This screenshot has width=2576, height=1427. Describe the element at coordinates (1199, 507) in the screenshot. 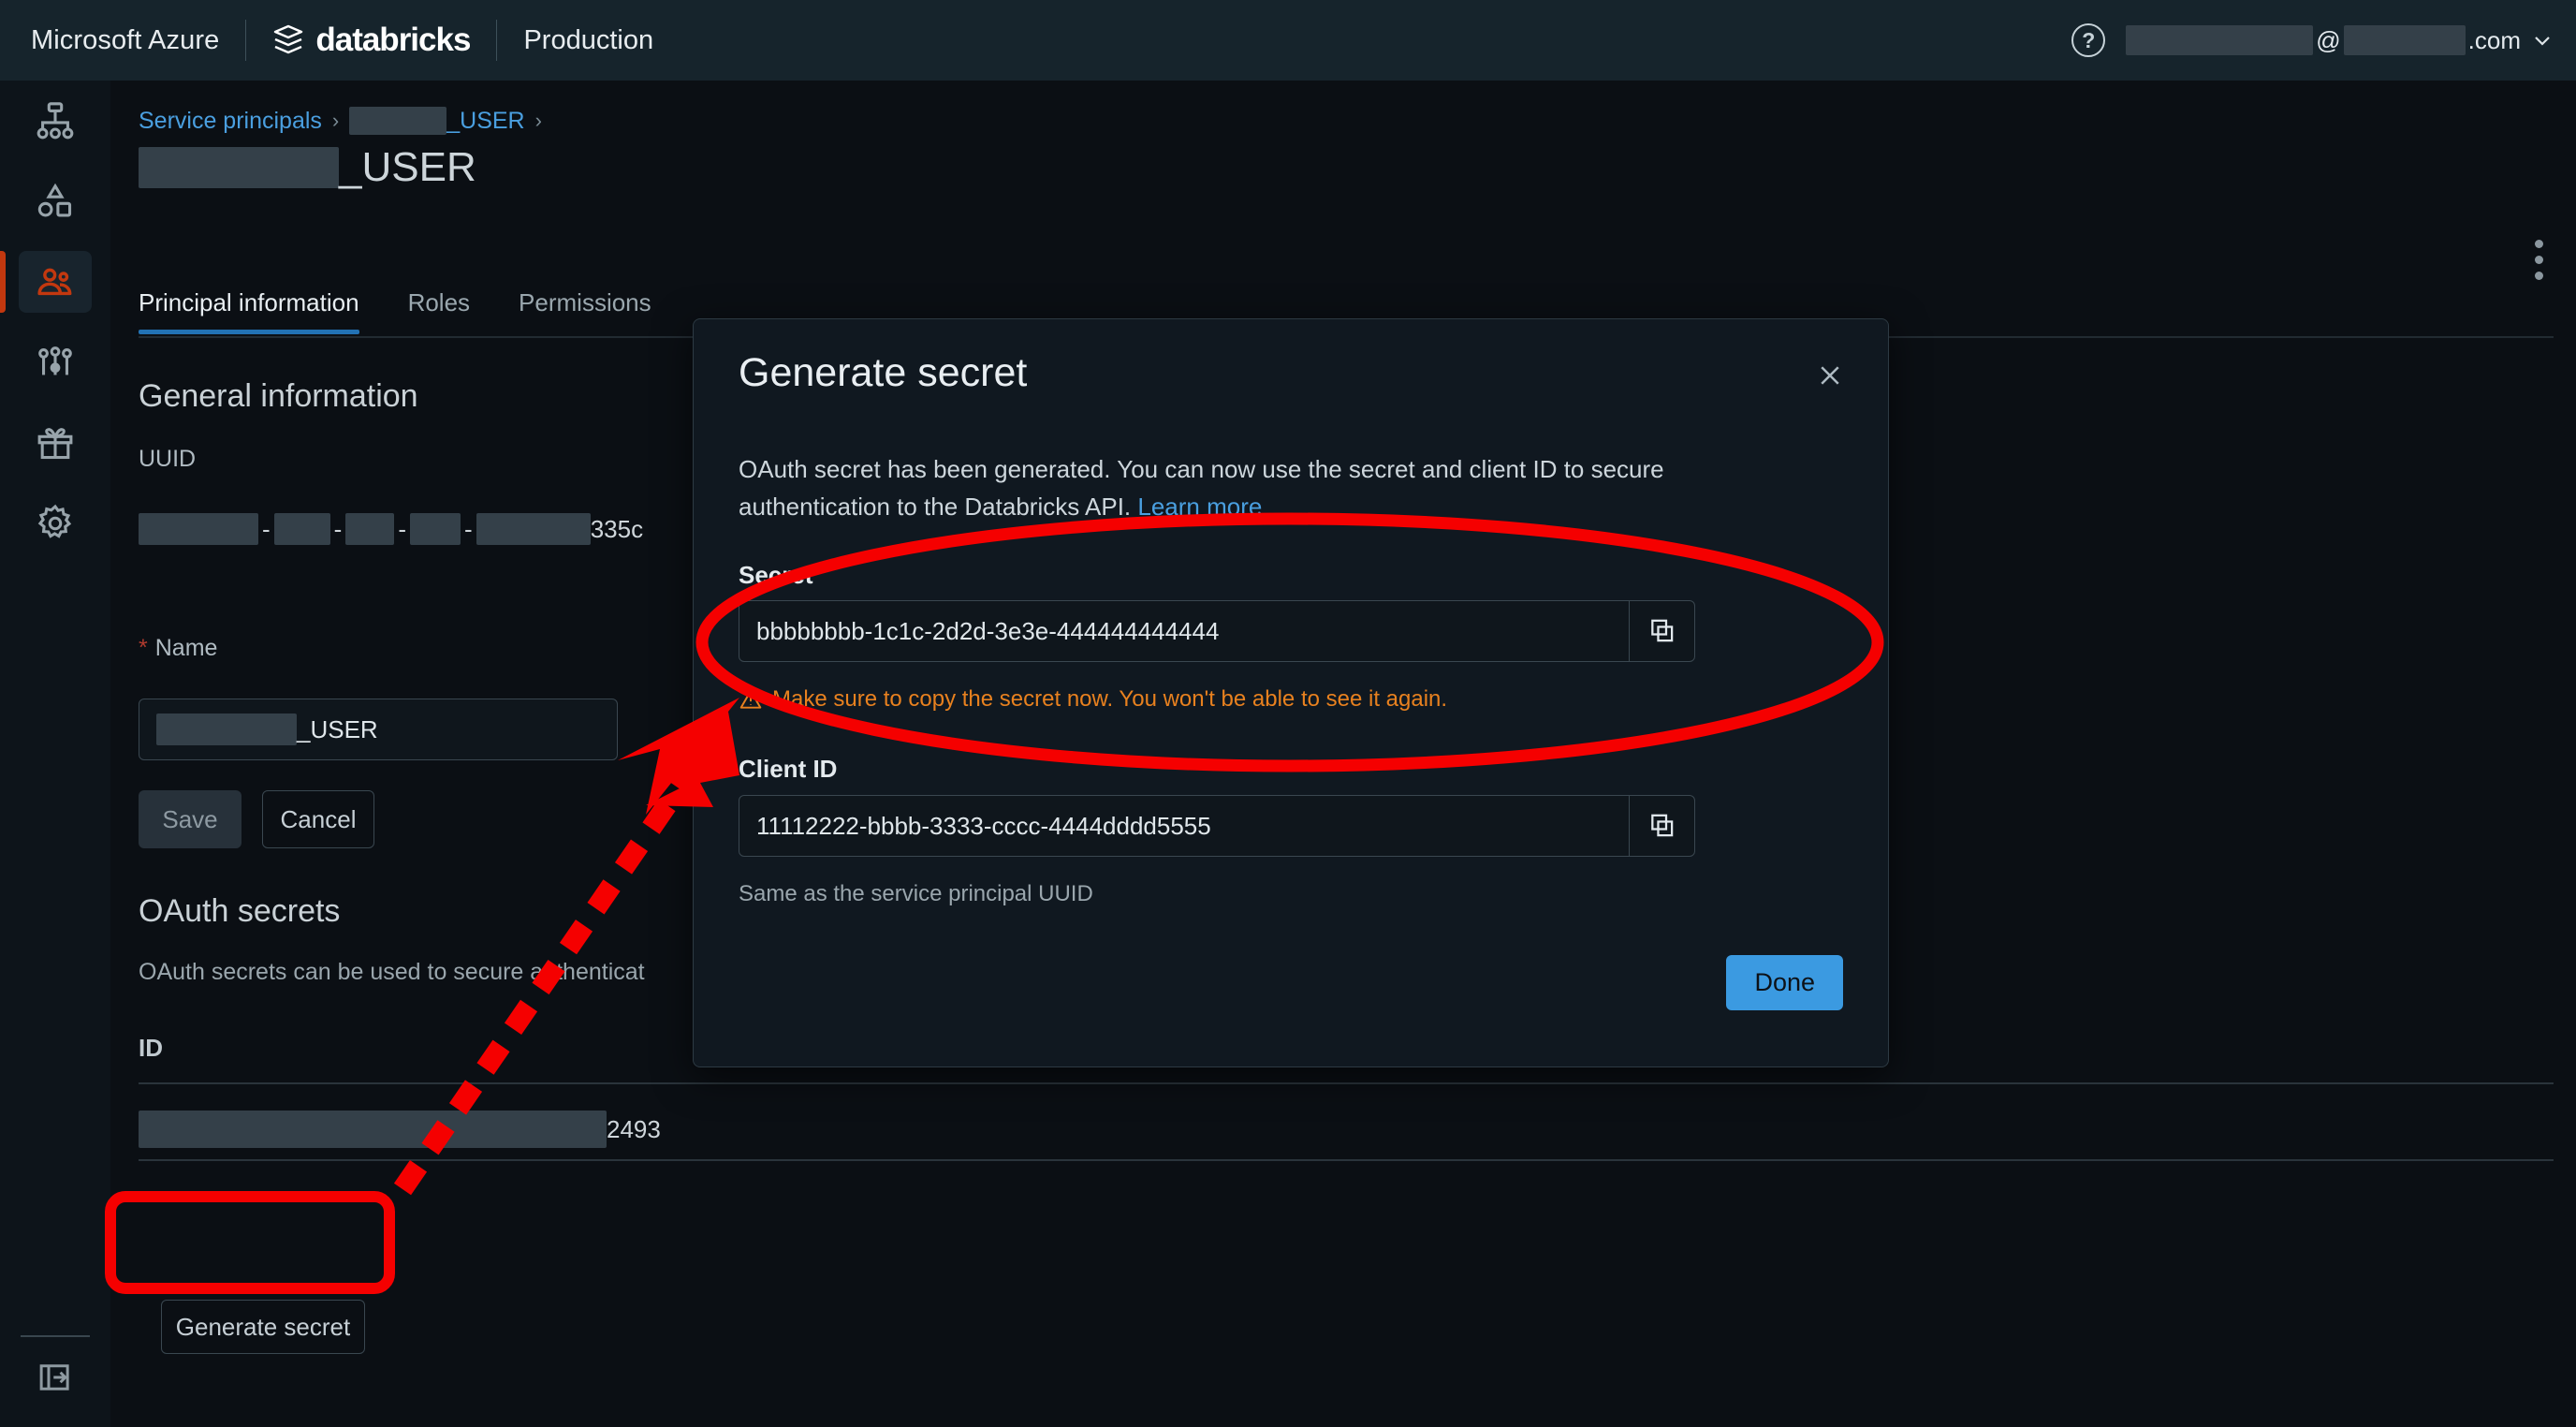

I see `learn-more-link: Learn more` at that location.